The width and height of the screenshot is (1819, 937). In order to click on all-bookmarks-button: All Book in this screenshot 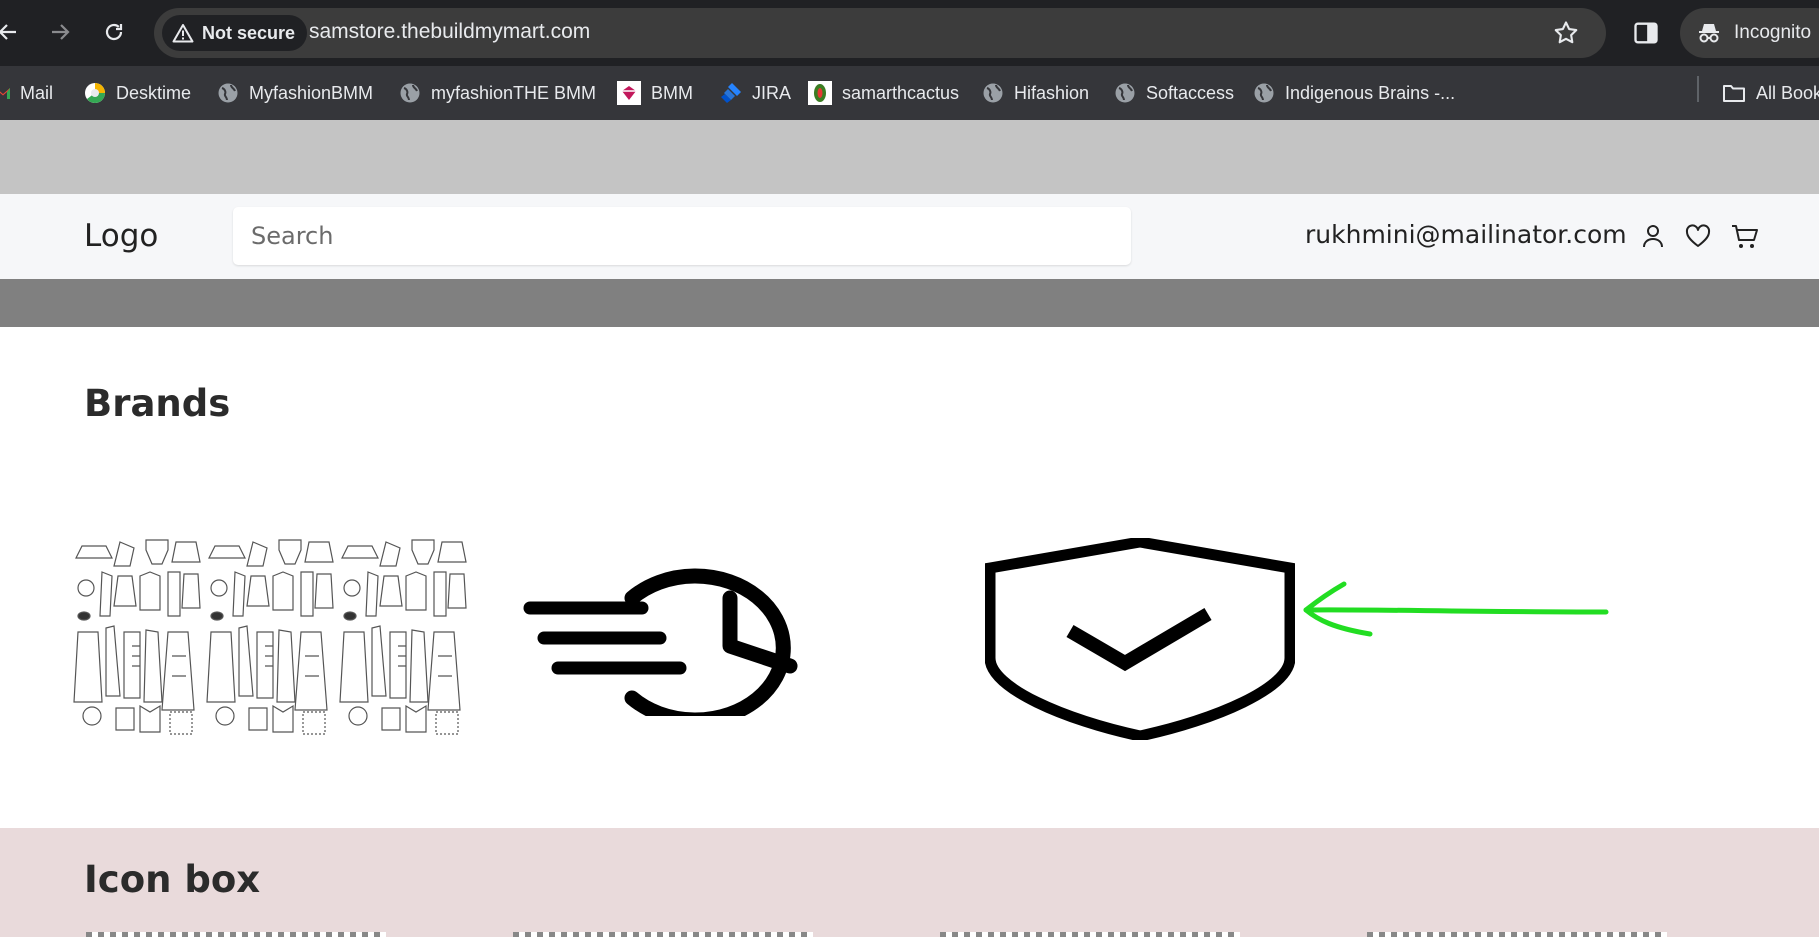, I will do `click(1770, 93)`.